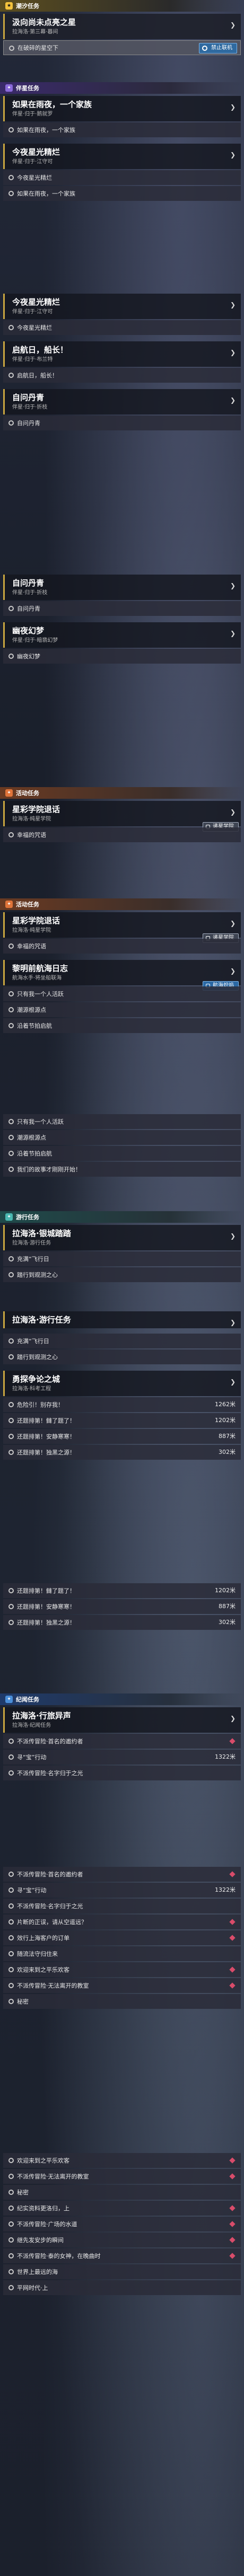 Image resolution: width=244 pixels, height=2576 pixels. Describe the element at coordinates (205, 48) in the screenshot. I see `tag-icon` at that location.